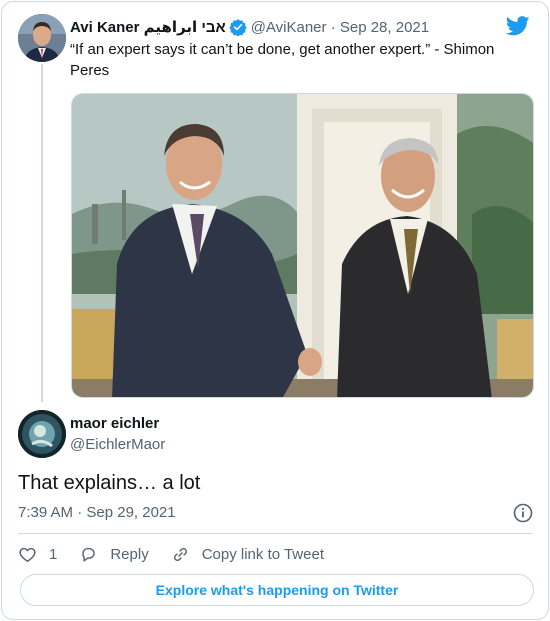  I want to click on avatar-avi-kaner, so click(42, 38).